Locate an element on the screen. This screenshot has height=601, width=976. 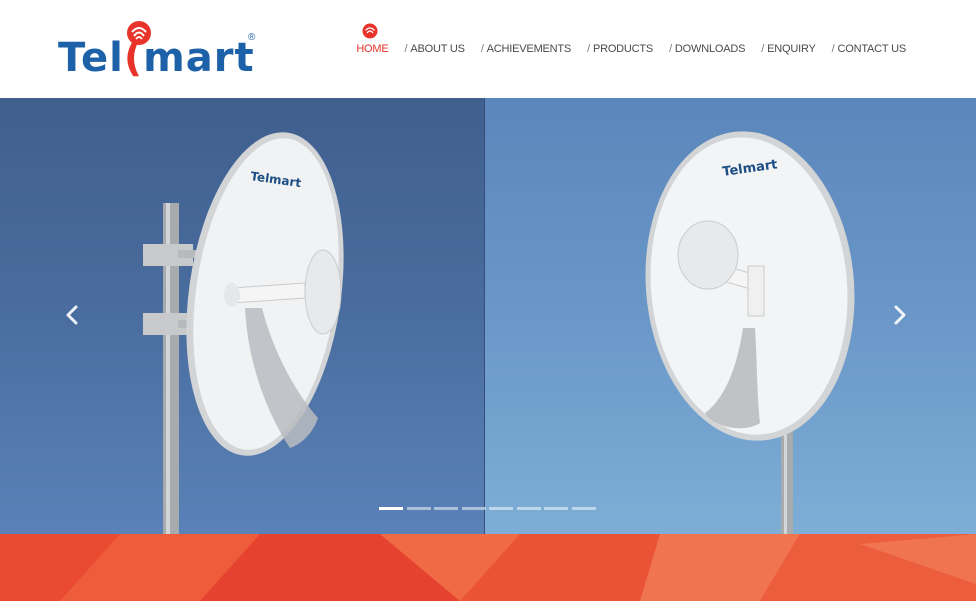
nav-item-about-us: / ABOUT US is located at coordinates (435, 49).